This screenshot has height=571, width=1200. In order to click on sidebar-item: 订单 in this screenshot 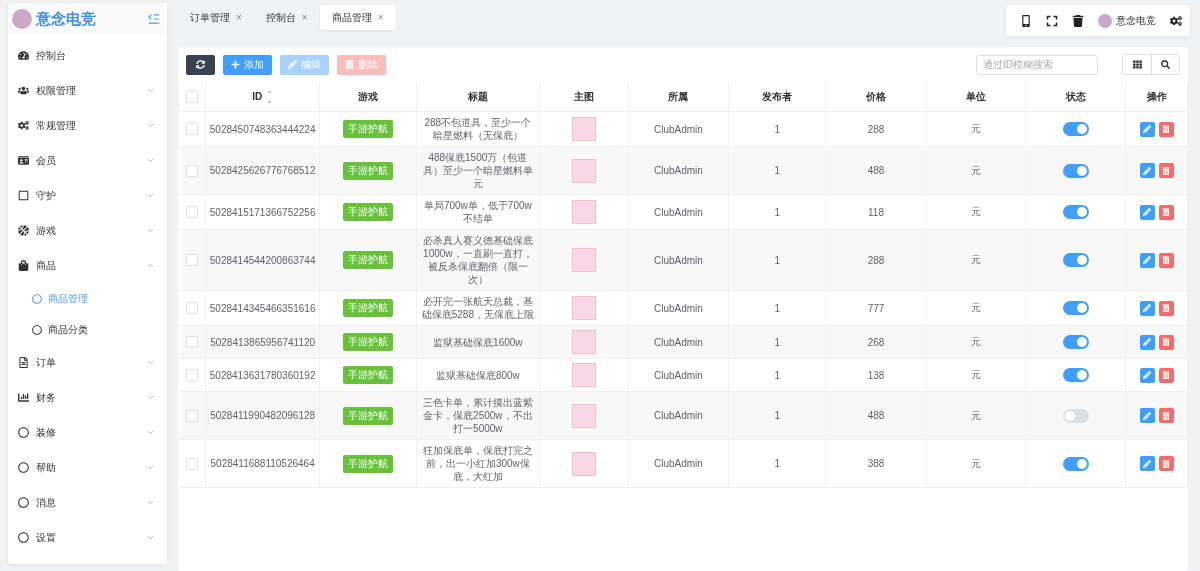, I will do `click(87, 362)`.